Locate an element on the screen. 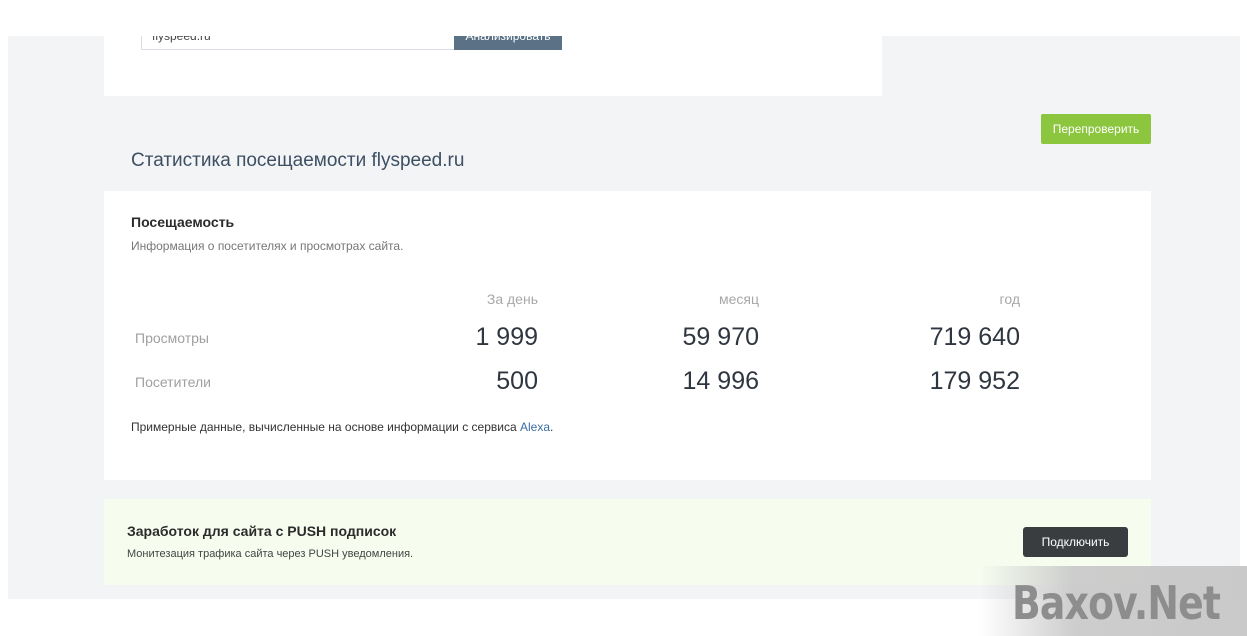 This screenshot has height=636, width=1247. column-header-year: год is located at coordinates (1009, 299).